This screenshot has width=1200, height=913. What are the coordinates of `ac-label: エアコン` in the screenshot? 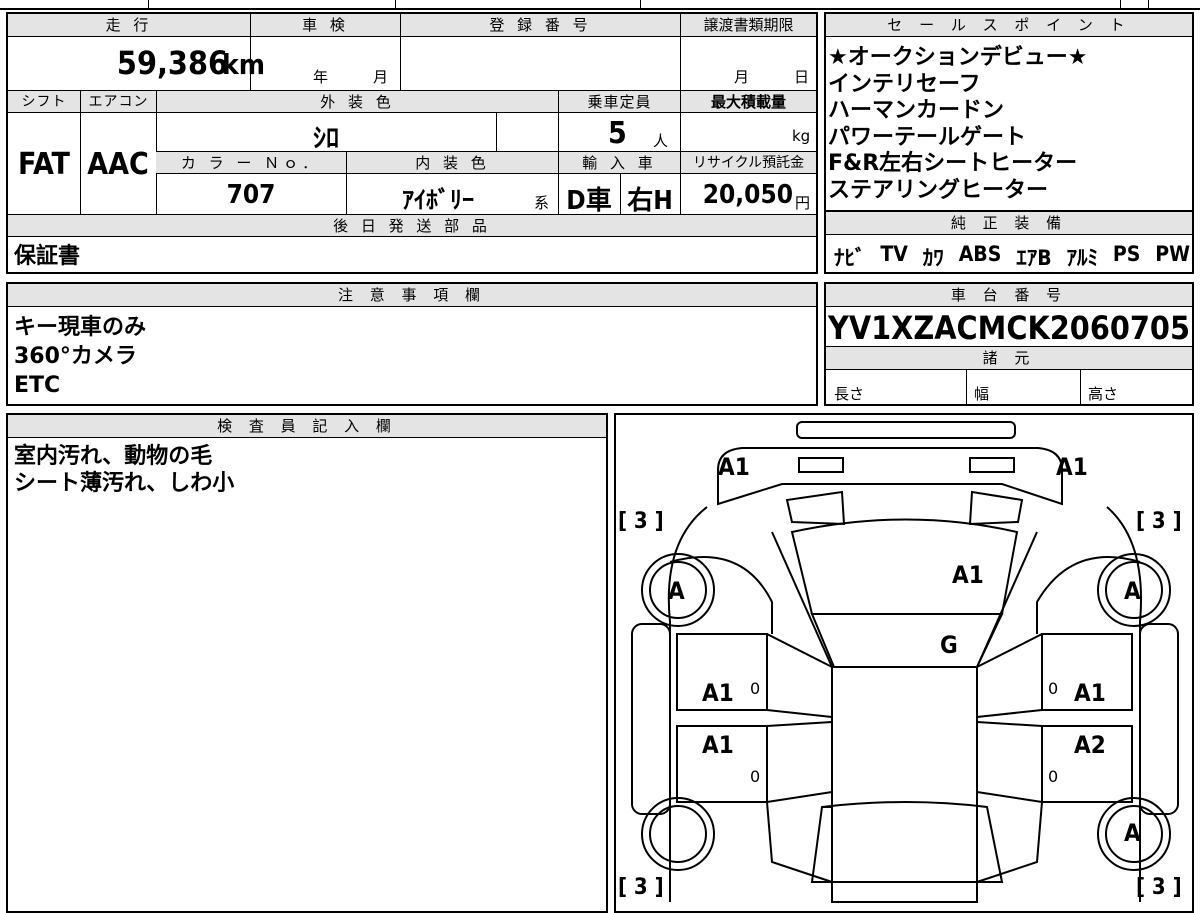 It's located at (118, 102).